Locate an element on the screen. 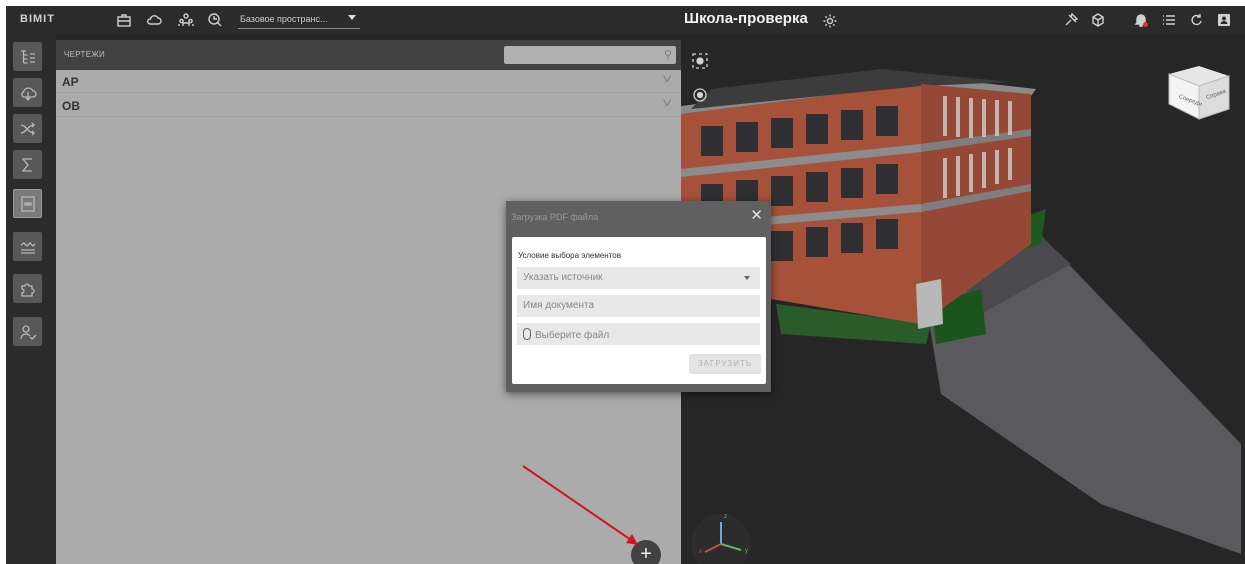 The width and height of the screenshot is (1245, 564). drawing-group-label: ОВ is located at coordinates (71, 106).